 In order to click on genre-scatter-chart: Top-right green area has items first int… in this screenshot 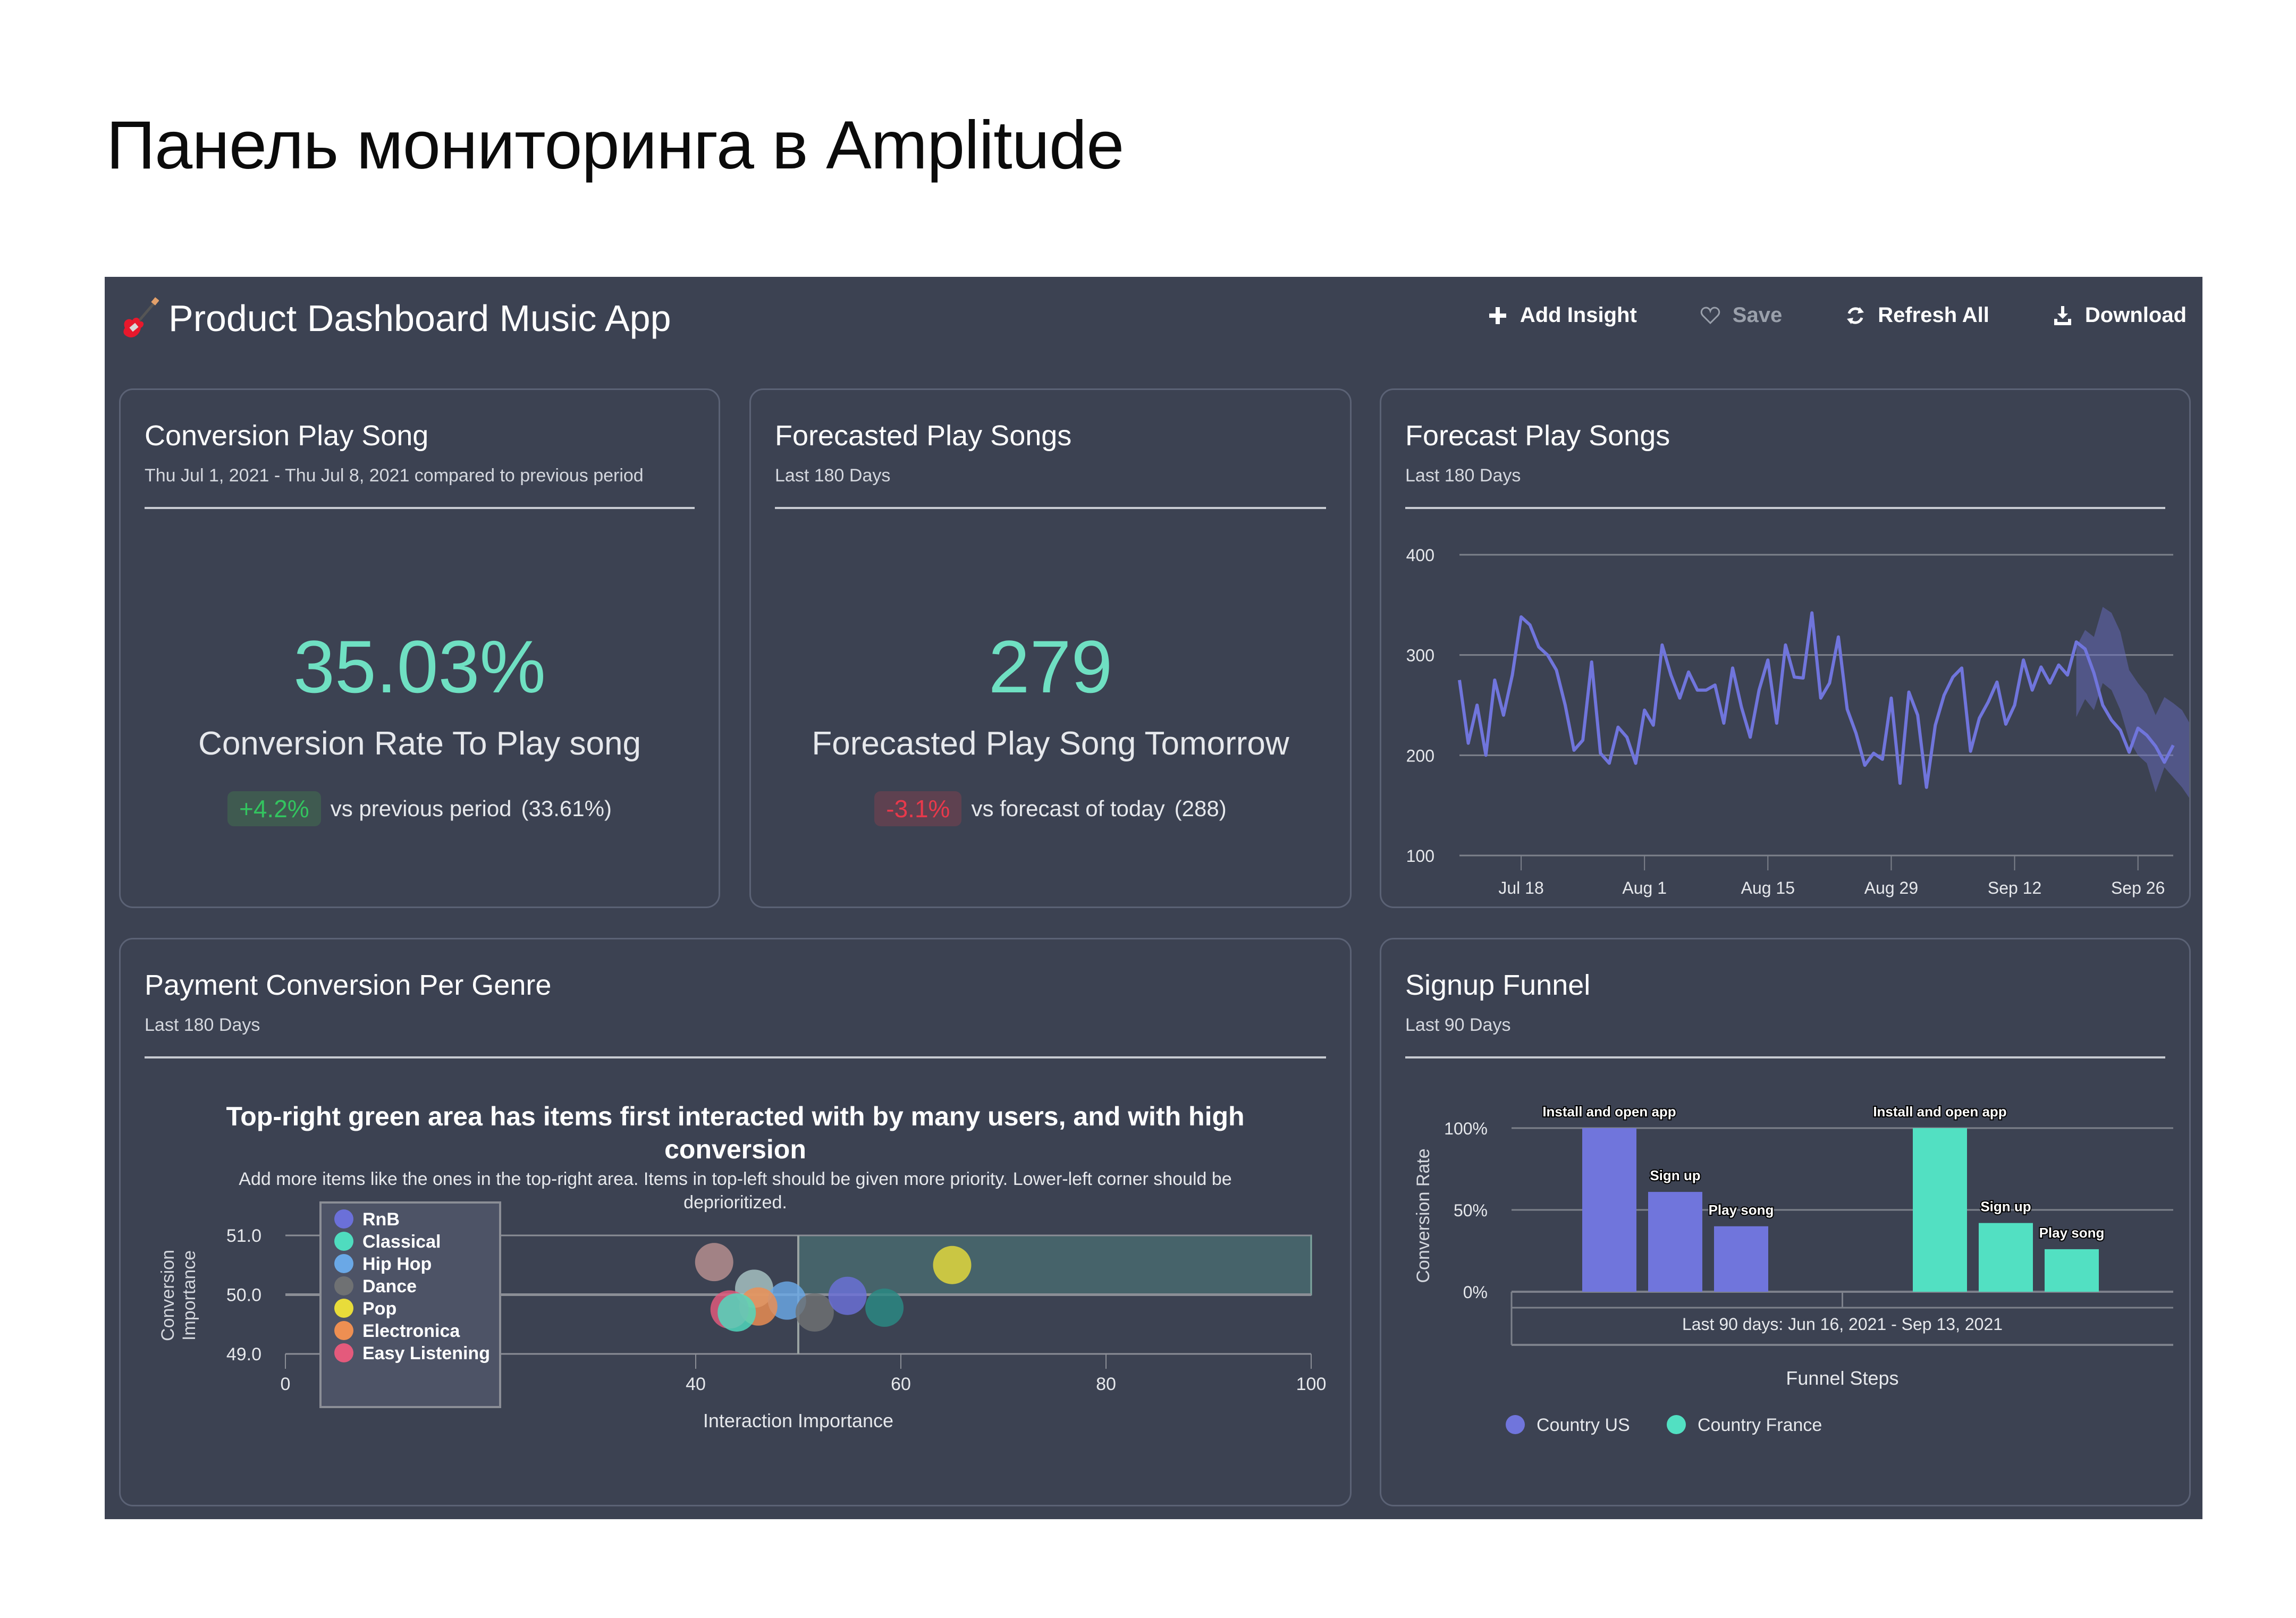, I will do `click(742, 1266)`.